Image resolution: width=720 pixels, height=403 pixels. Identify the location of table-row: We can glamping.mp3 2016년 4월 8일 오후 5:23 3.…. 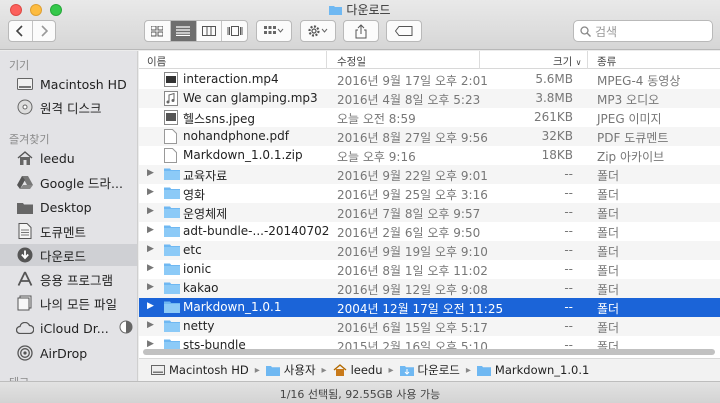
(429, 98).